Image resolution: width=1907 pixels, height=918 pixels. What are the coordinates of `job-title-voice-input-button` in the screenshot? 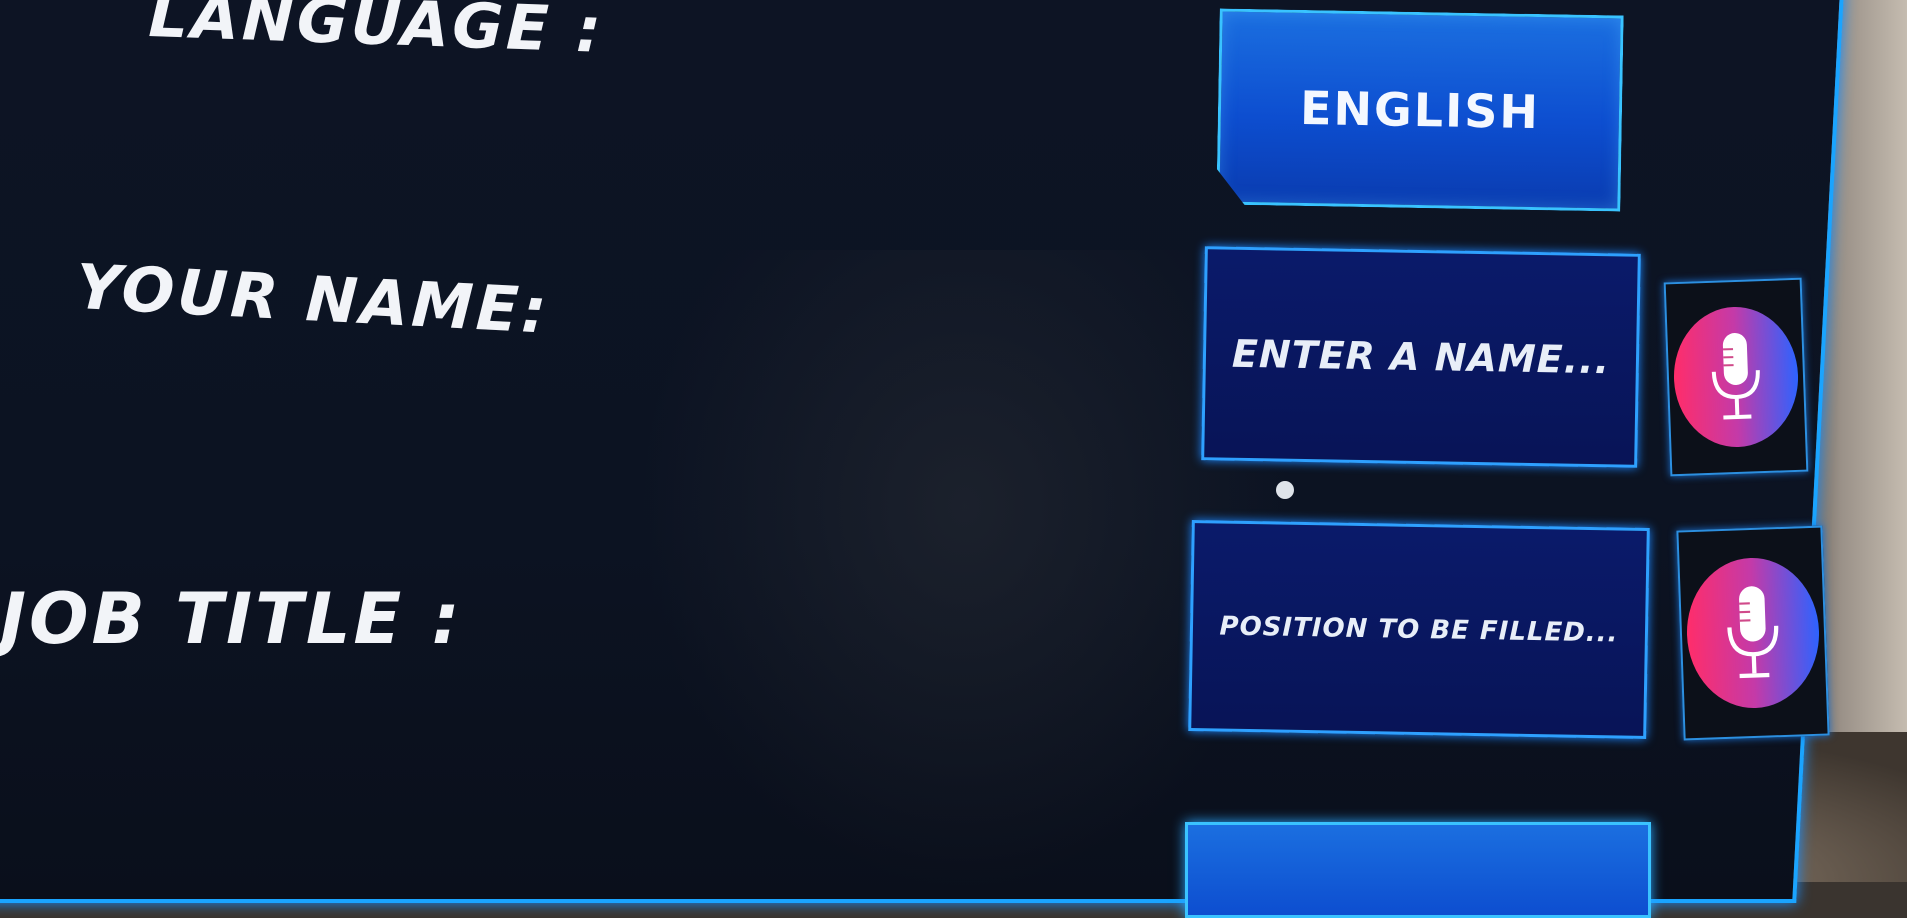 It's located at (1752, 633).